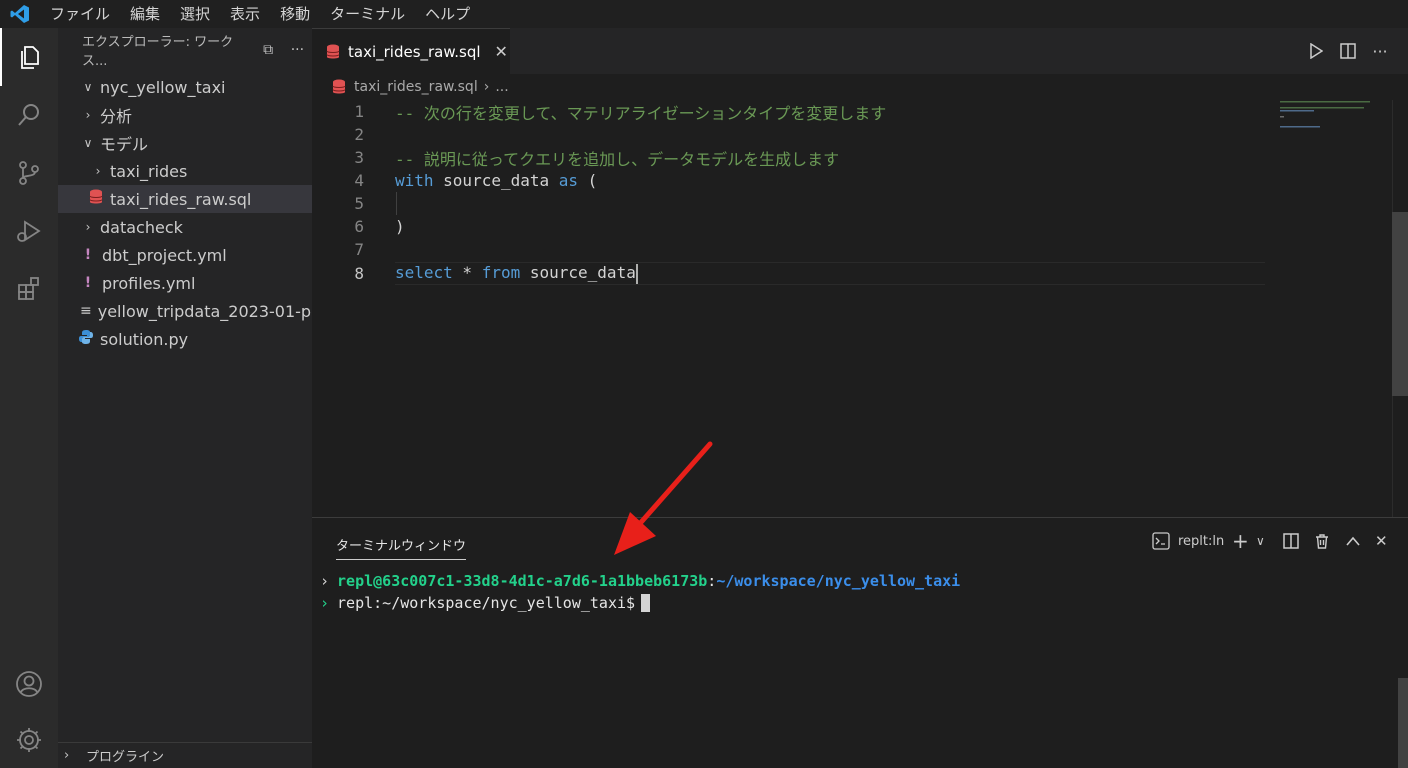 The width and height of the screenshot is (1408, 768). Describe the element at coordinates (268, 50) in the screenshot. I see `collapse-folders-icon: ⧉` at that location.